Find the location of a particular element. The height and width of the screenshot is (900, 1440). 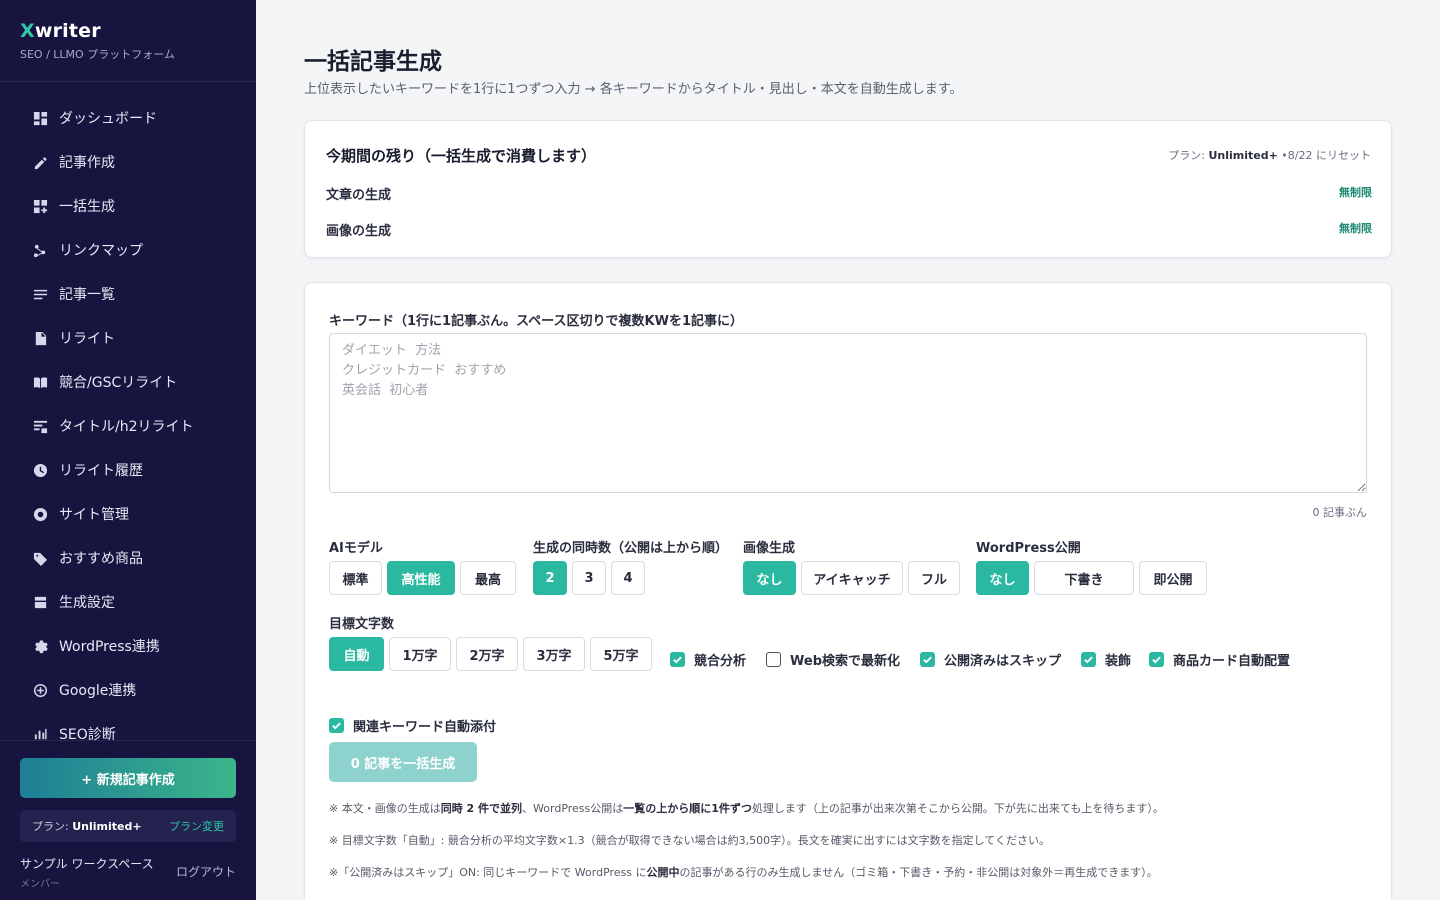

checkbox-label: 競合分析 is located at coordinates (720, 661).